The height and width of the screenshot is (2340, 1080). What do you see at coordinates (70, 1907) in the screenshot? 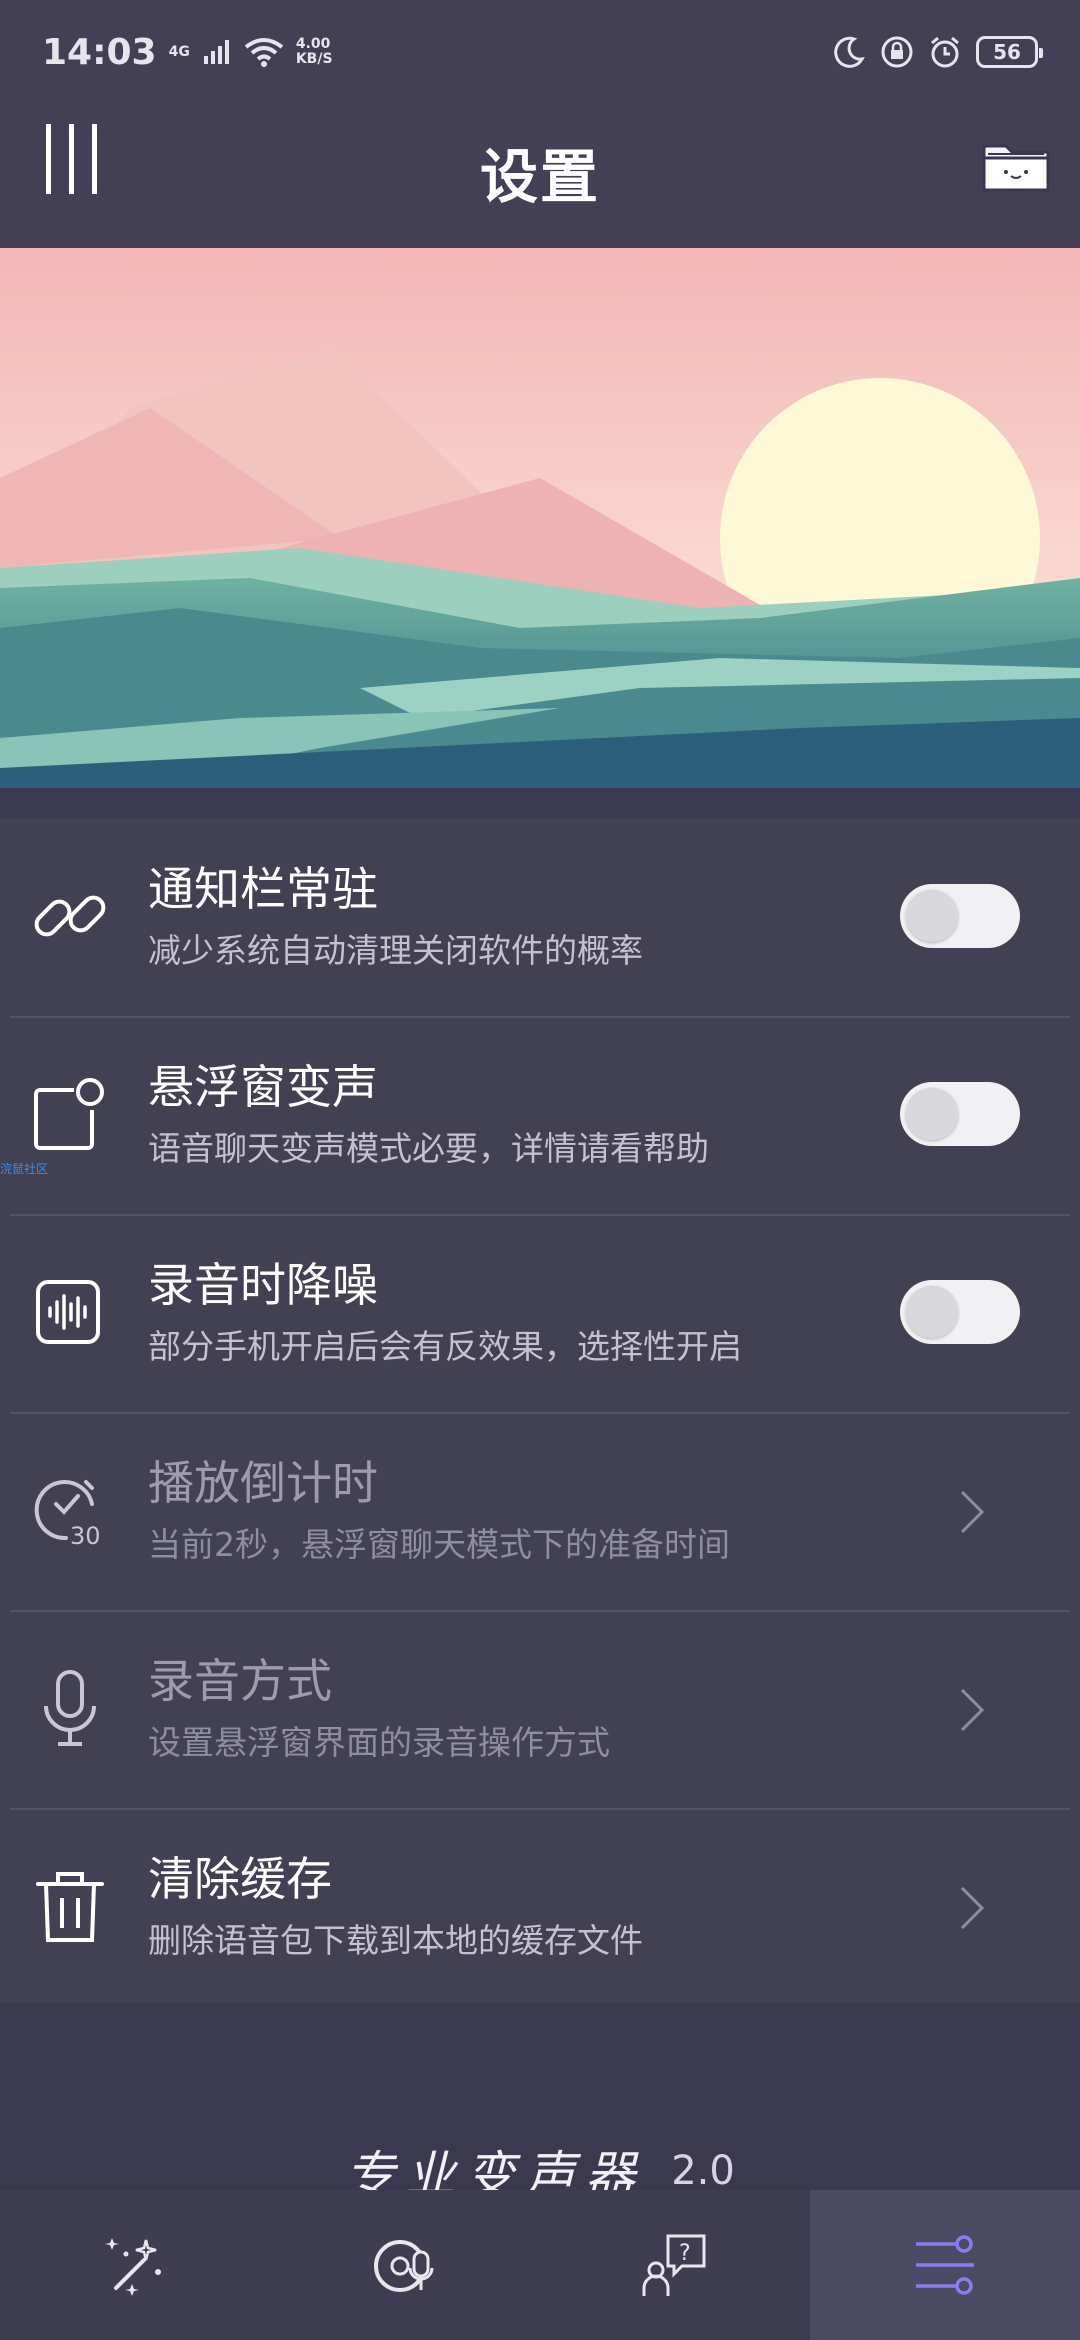
I see `trash-icon` at bounding box center [70, 1907].